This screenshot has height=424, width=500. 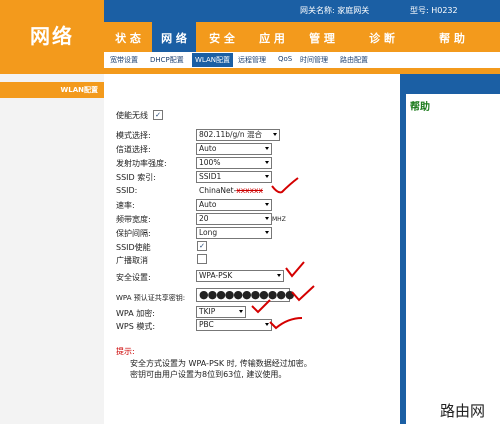 I want to click on channel-select-value: Auto, so click(x=208, y=148).